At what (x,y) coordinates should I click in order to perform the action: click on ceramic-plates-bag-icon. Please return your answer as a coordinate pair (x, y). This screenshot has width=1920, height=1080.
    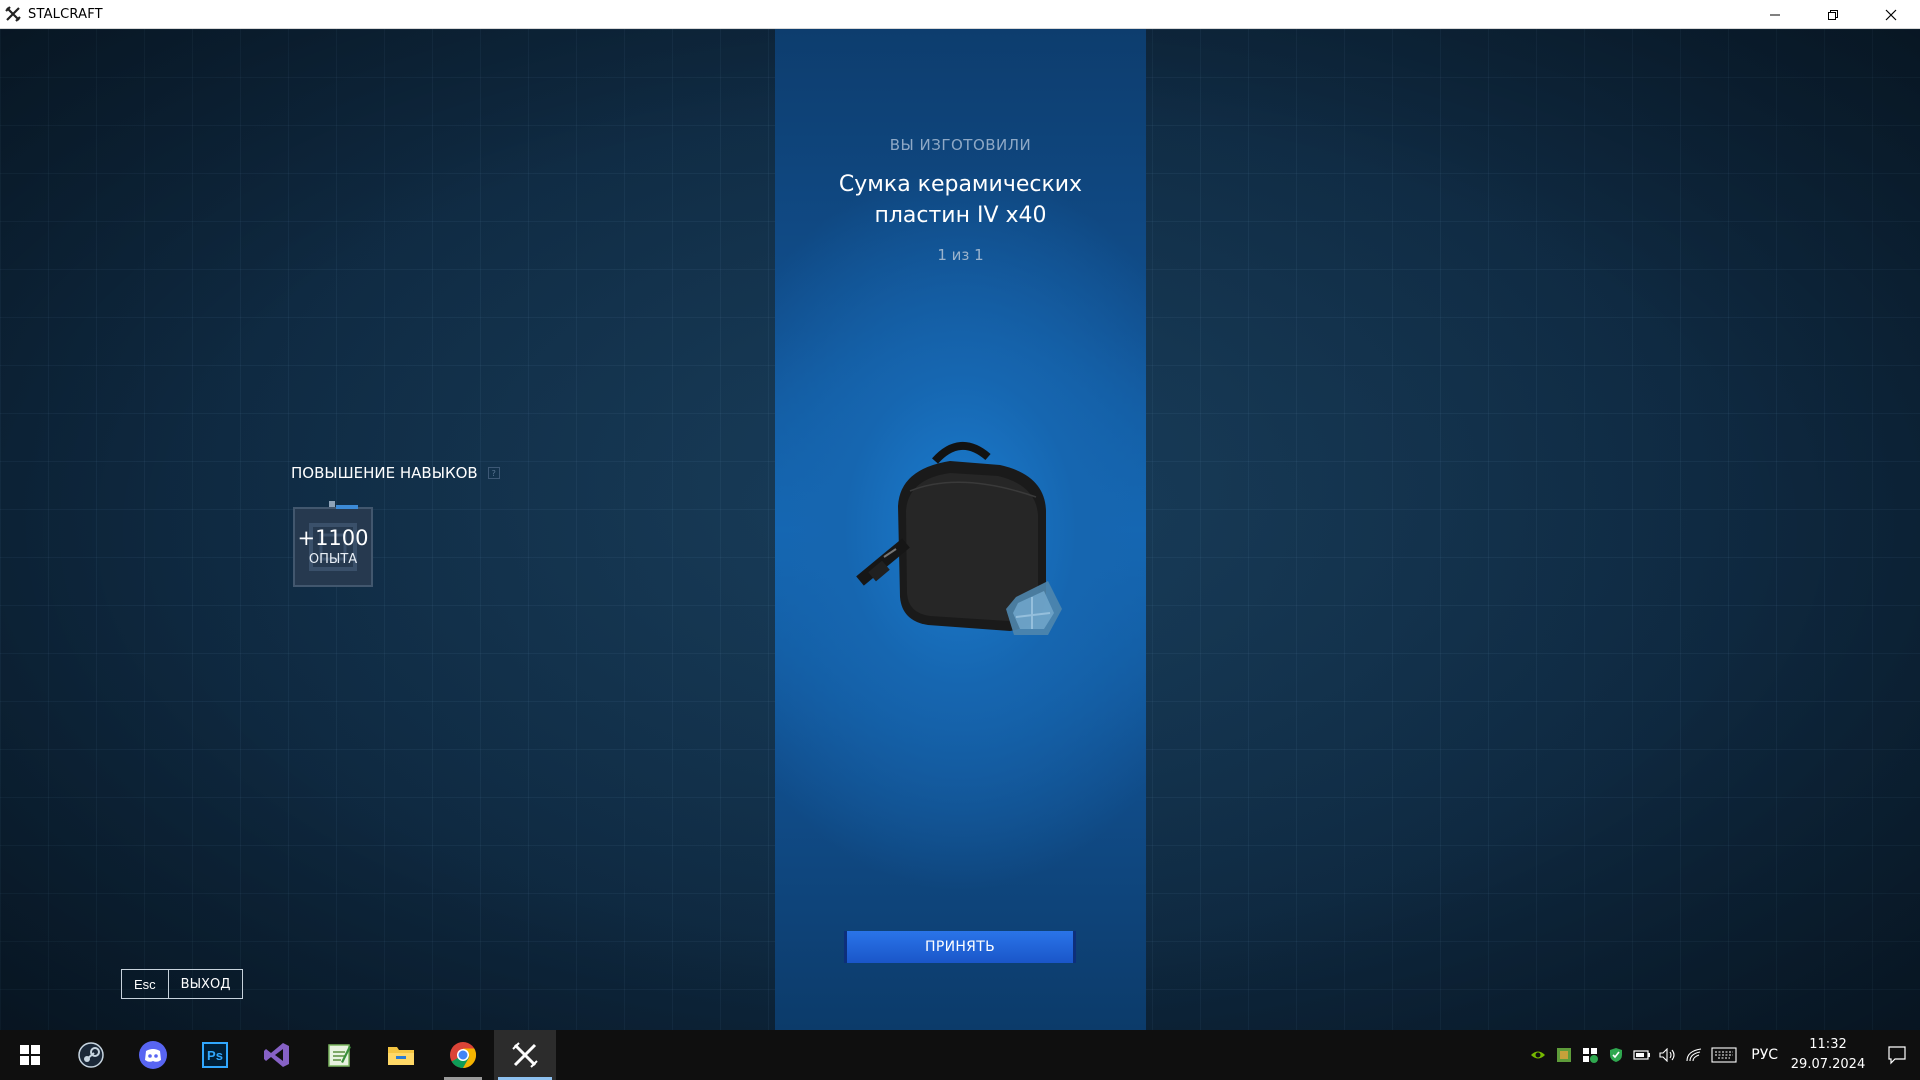
    Looking at the image, I should click on (960, 546).